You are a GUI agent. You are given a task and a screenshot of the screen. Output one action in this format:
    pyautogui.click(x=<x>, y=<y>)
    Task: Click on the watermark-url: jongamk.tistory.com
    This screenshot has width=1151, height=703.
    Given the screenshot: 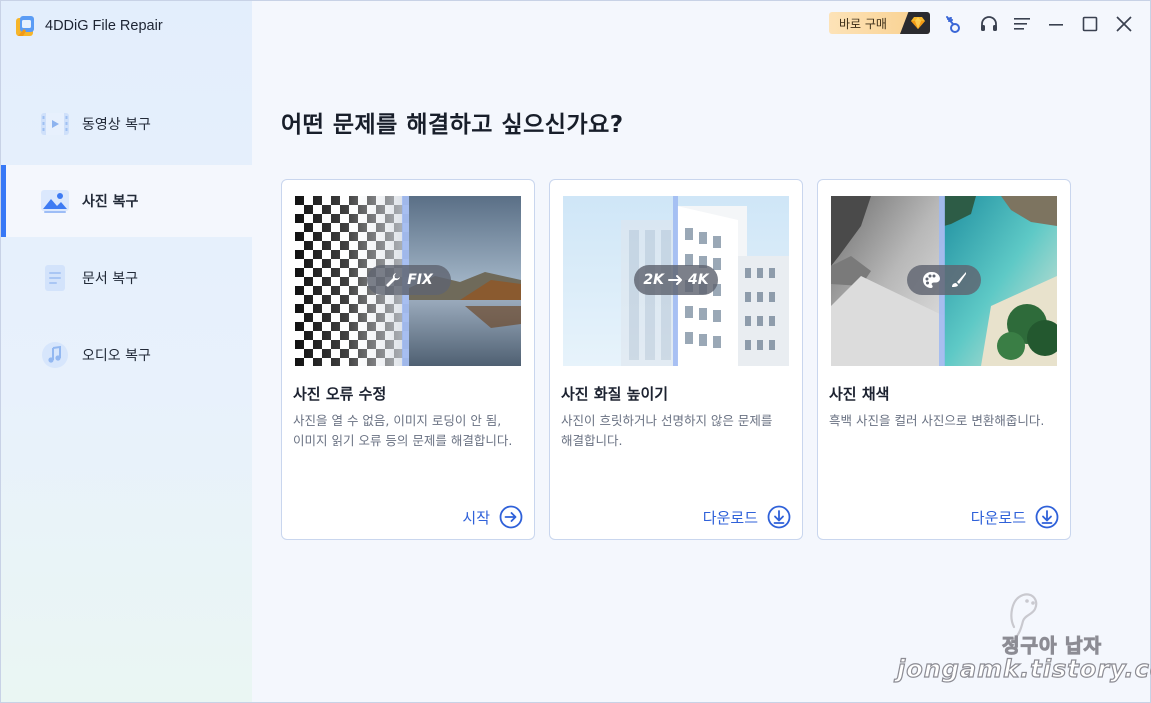 What is the action you would take?
    pyautogui.click(x=1023, y=668)
    